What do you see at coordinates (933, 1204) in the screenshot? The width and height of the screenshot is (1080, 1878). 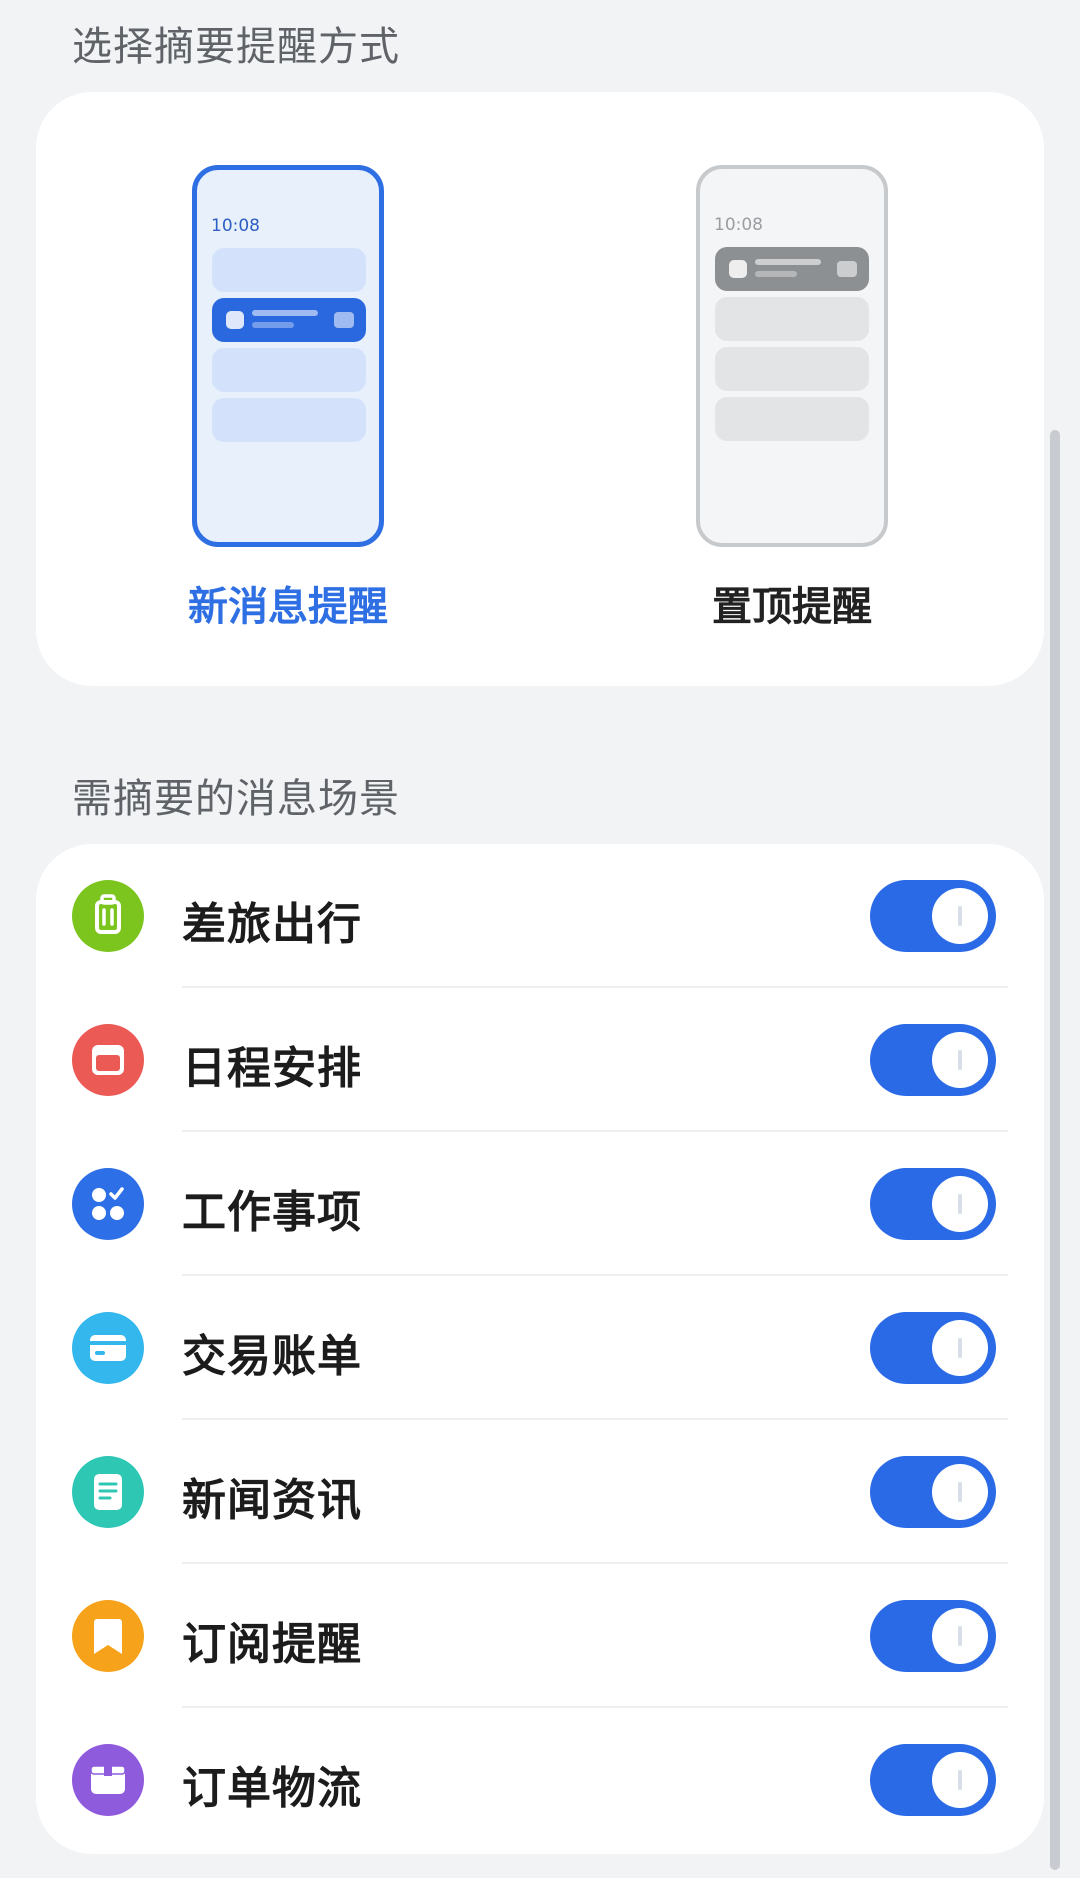 I see `scene-toggle-work` at bounding box center [933, 1204].